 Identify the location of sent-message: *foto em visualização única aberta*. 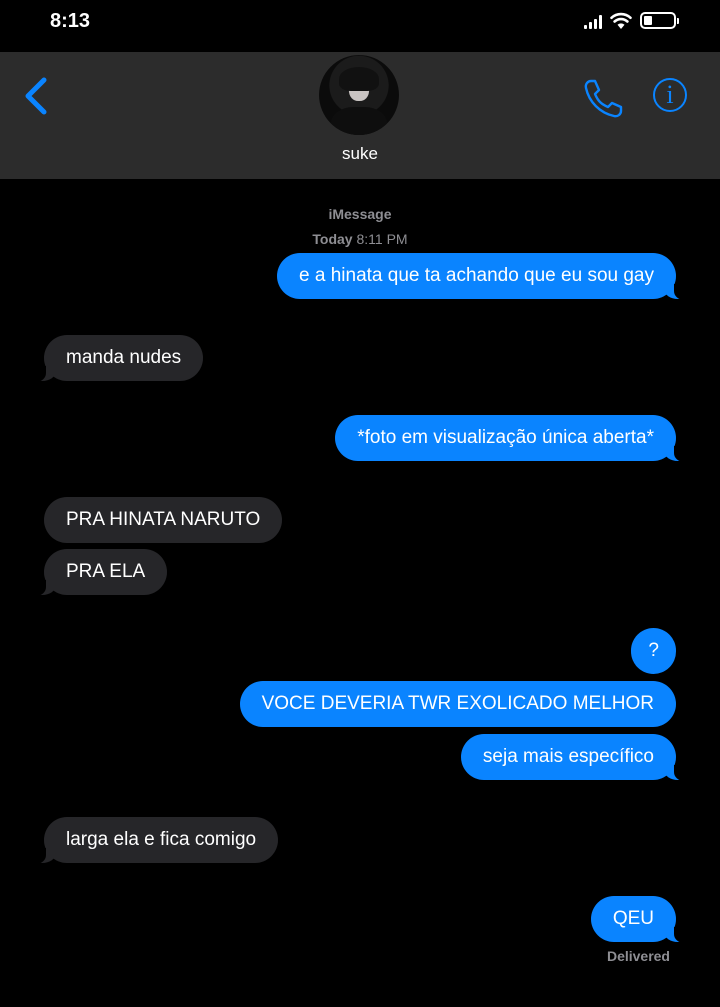
(511, 438).